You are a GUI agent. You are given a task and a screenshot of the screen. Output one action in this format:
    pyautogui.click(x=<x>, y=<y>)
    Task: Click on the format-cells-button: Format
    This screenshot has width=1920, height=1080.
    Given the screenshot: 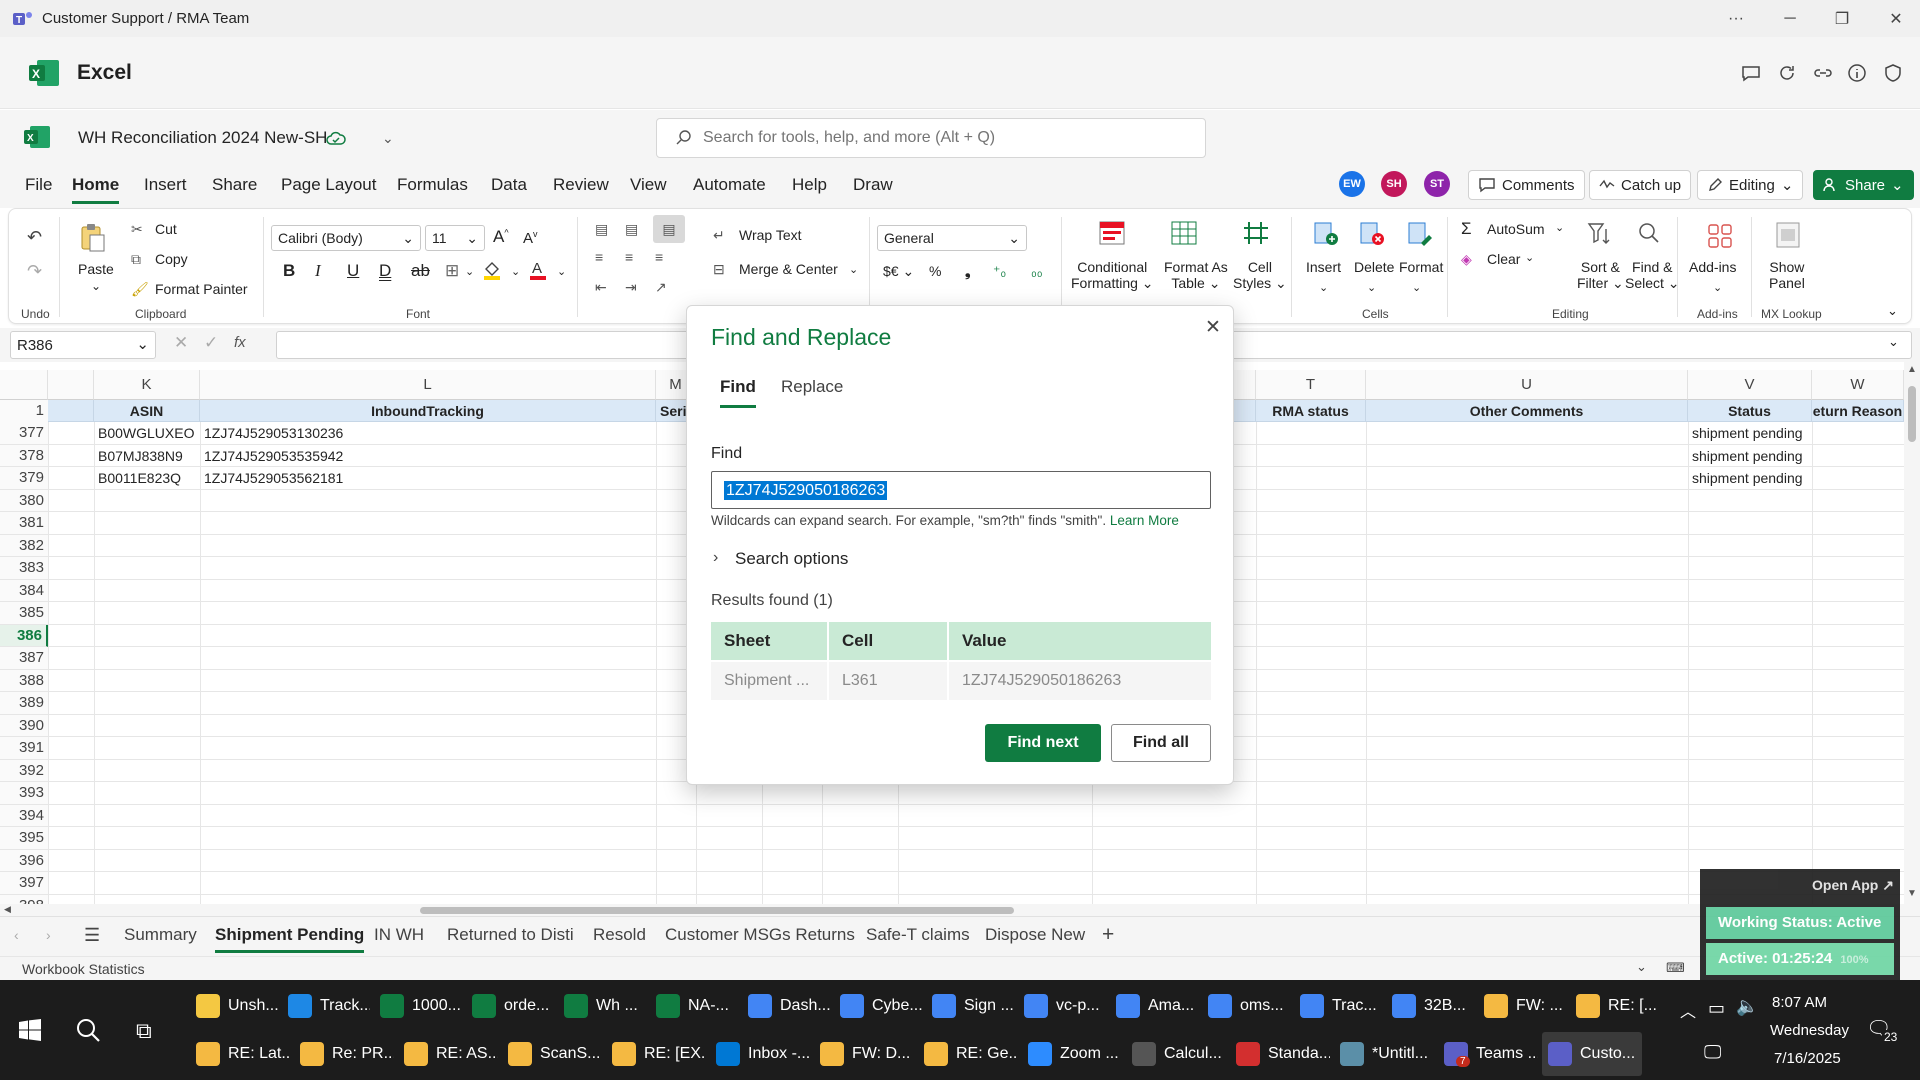 What is the action you would take?
    pyautogui.click(x=1421, y=267)
    